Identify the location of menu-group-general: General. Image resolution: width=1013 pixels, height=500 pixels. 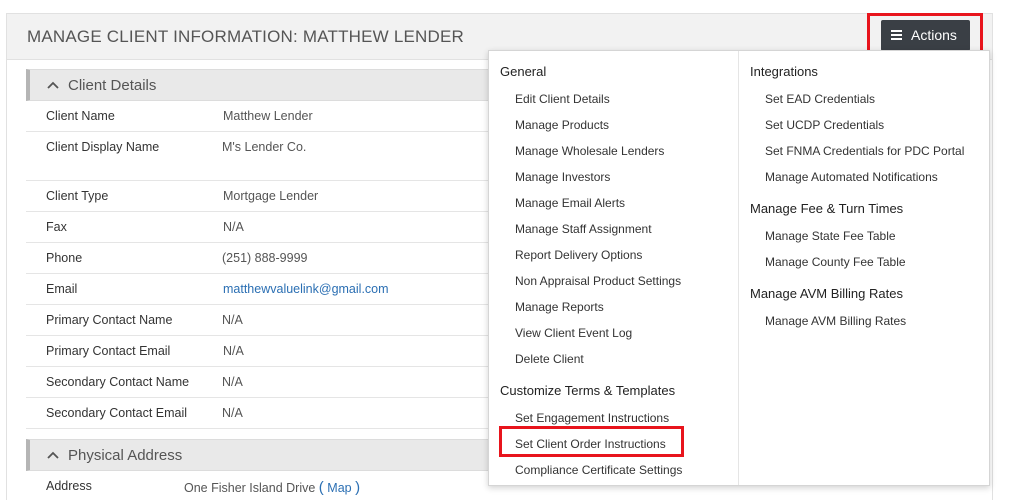
(523, 71).